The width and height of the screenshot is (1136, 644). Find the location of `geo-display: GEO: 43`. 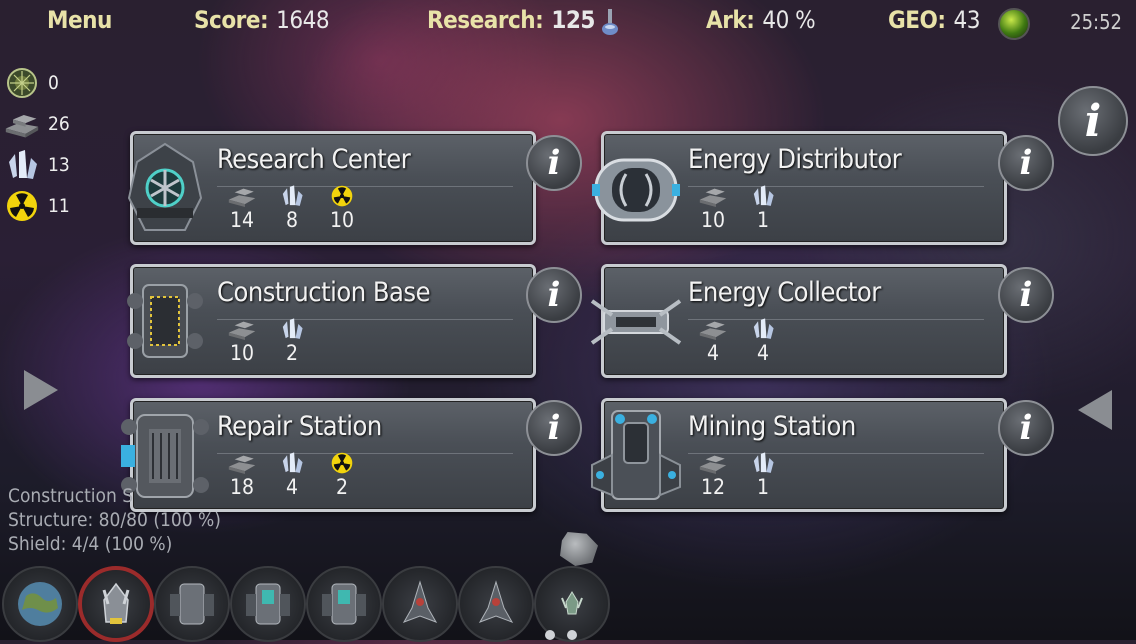

geo-display: GEO: 43 is located at coordinates (934, 20).